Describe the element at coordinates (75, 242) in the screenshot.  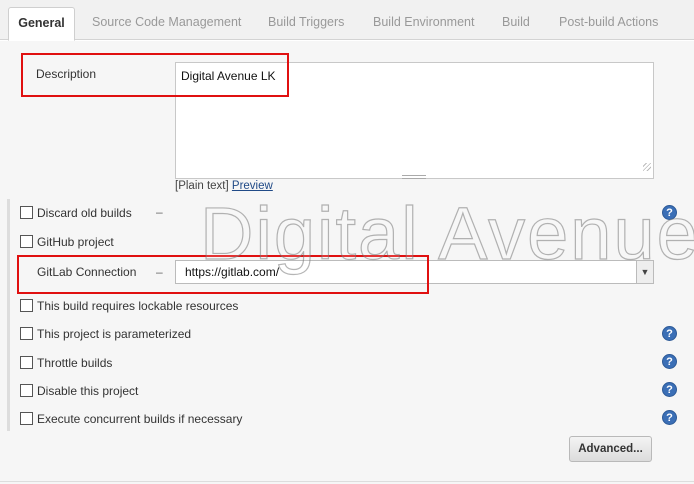
I see `github-project-label: GitHub project` at that location.